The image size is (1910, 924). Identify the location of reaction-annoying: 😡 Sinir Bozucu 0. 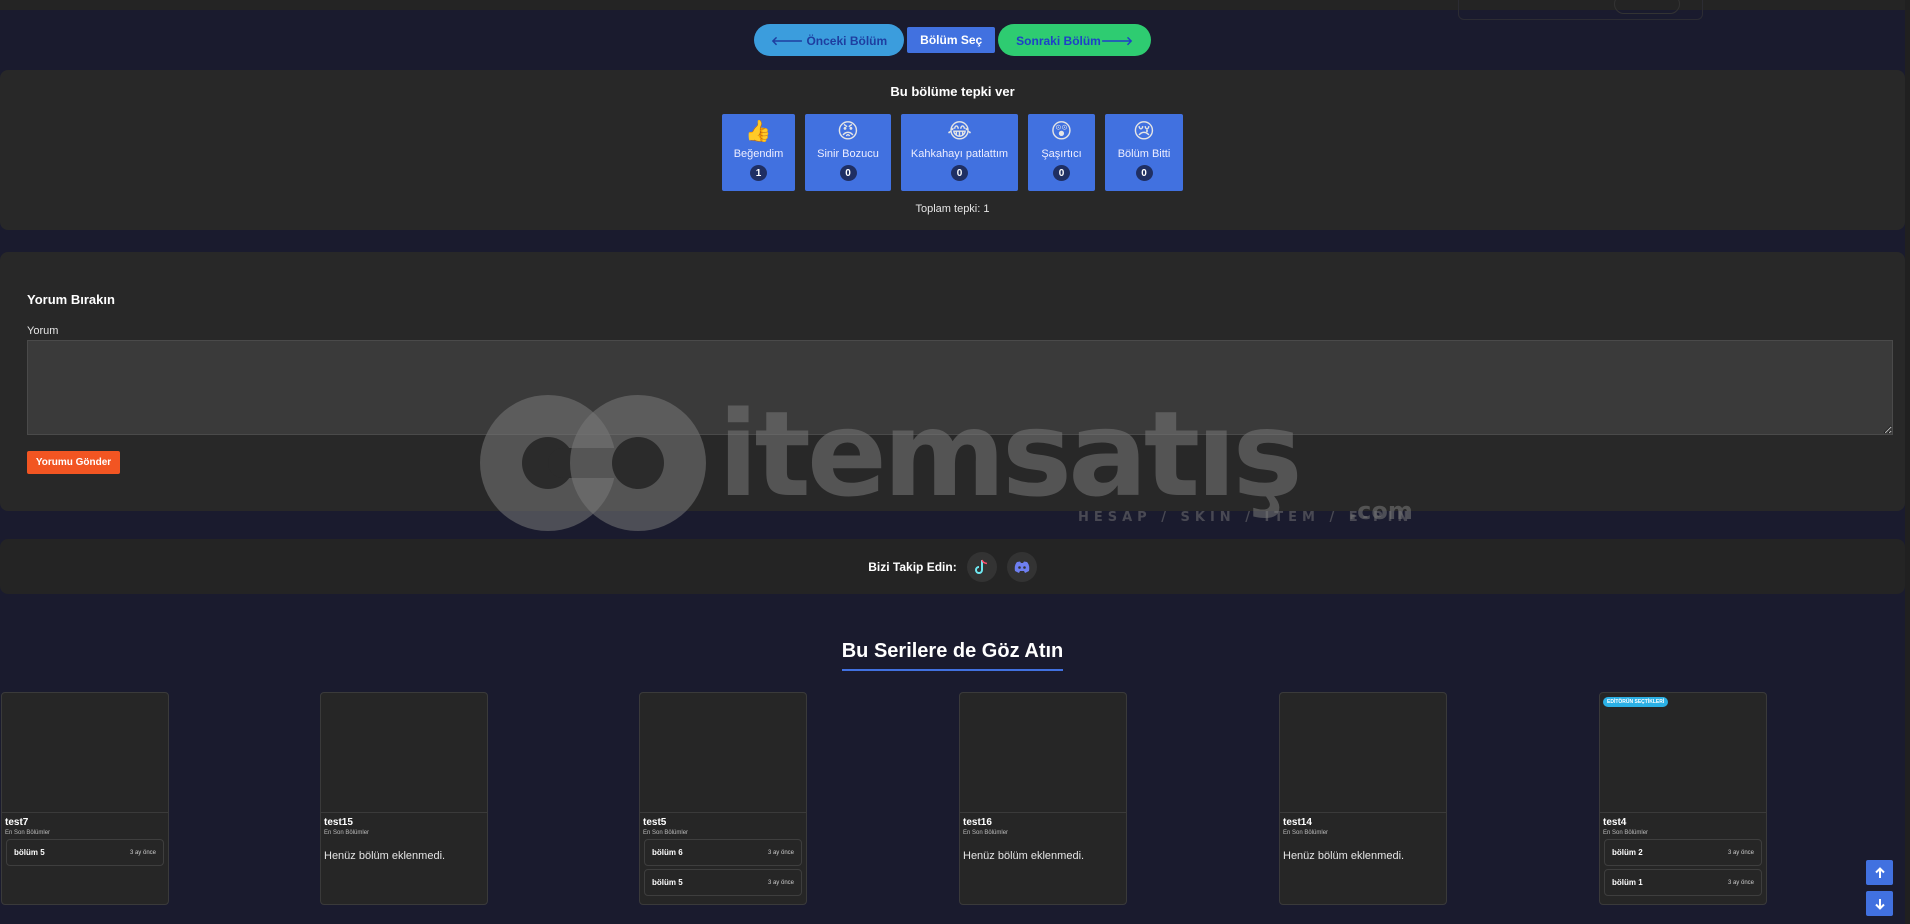
(848, 152).